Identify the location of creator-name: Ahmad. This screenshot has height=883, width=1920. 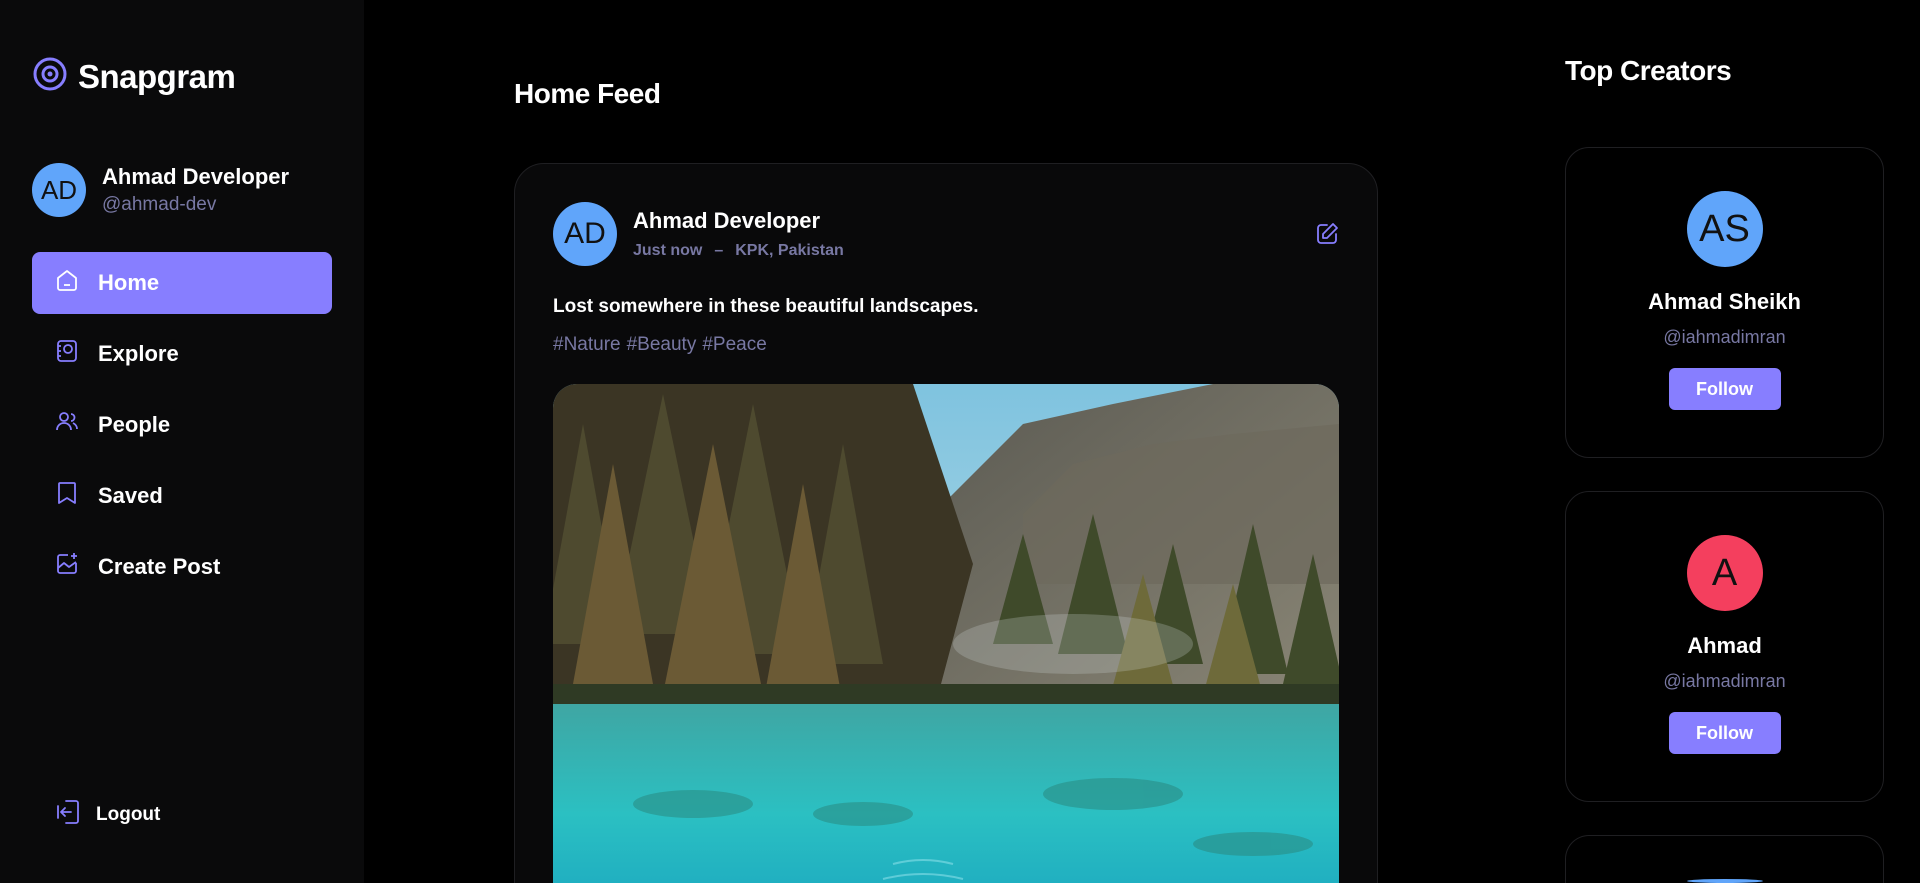
(1724, 646).